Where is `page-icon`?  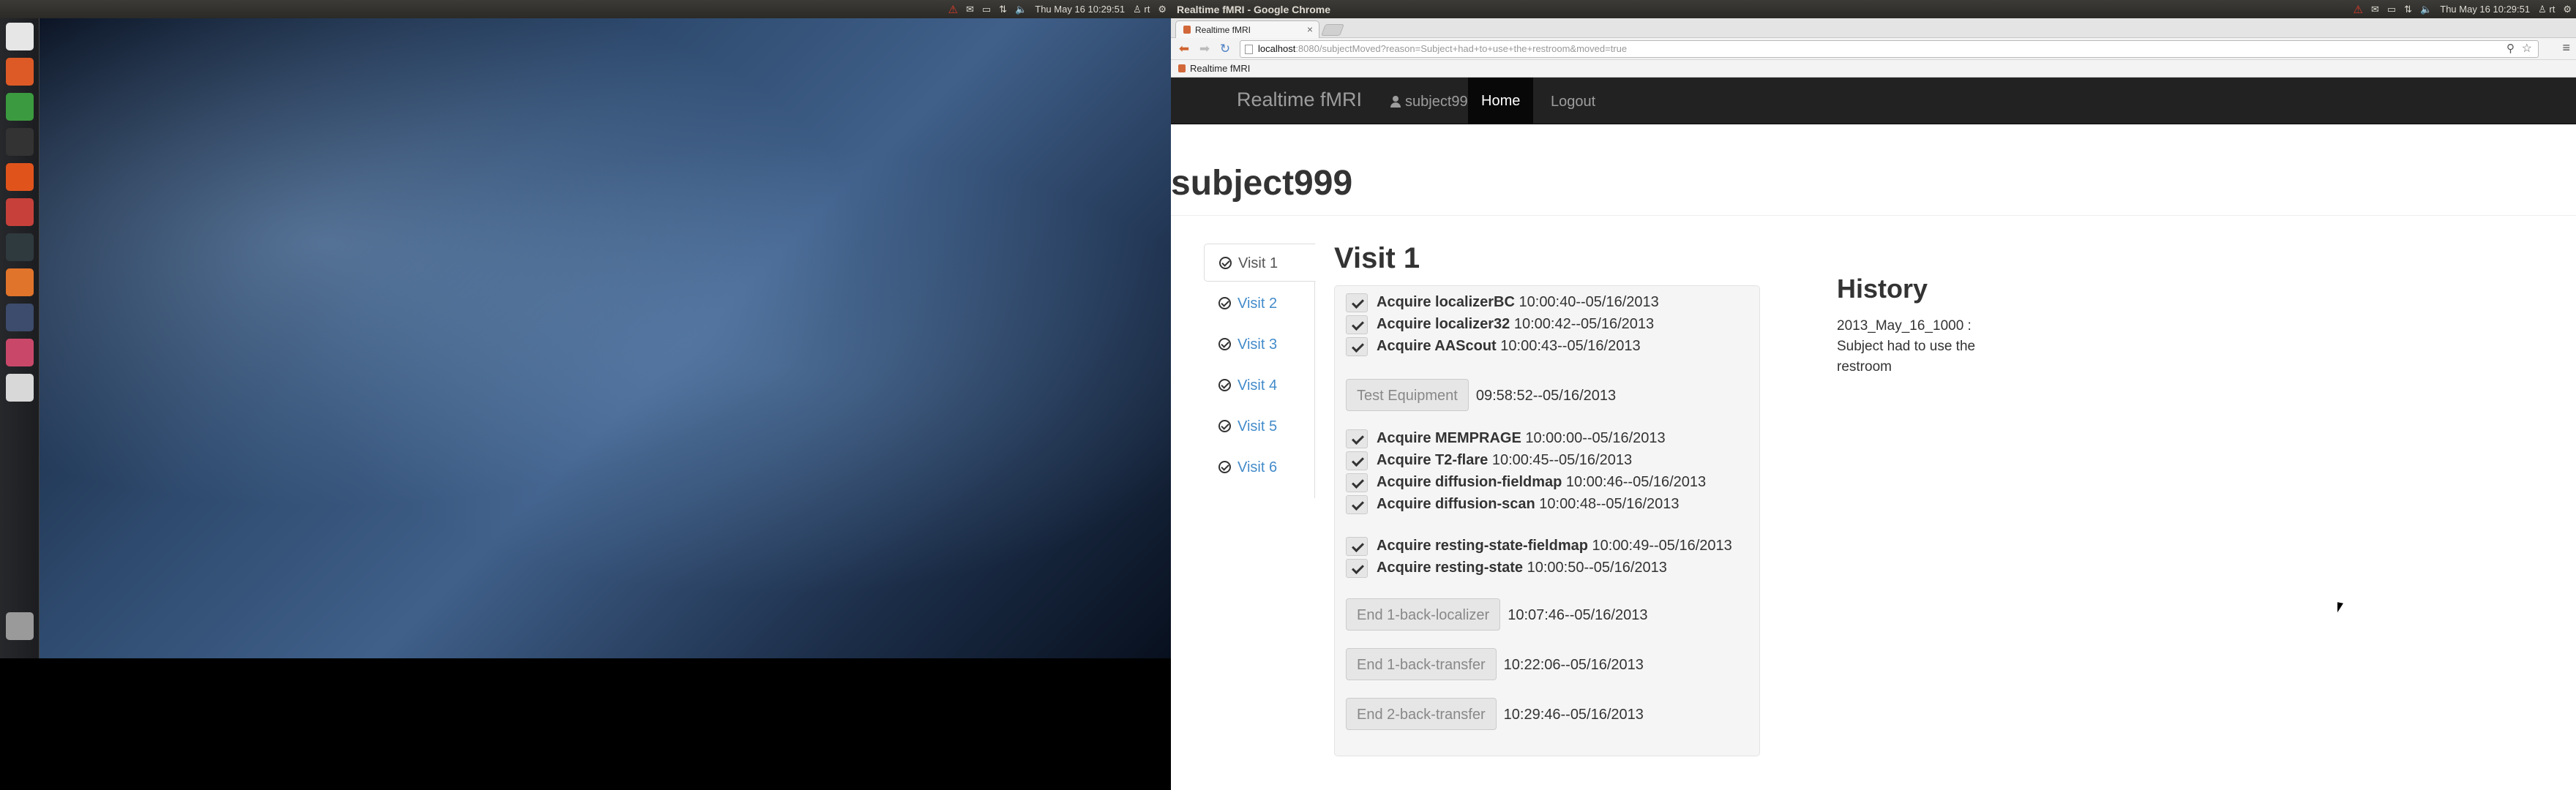
page-icon is located at coordinates (1249, 49).